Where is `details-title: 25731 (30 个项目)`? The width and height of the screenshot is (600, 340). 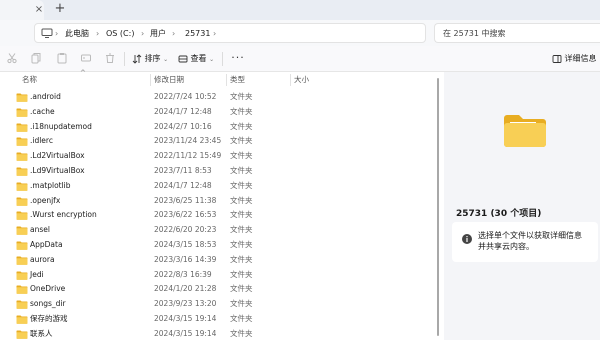
details-title: 25731 (30 个项目) is located at coordinates (499, 214).